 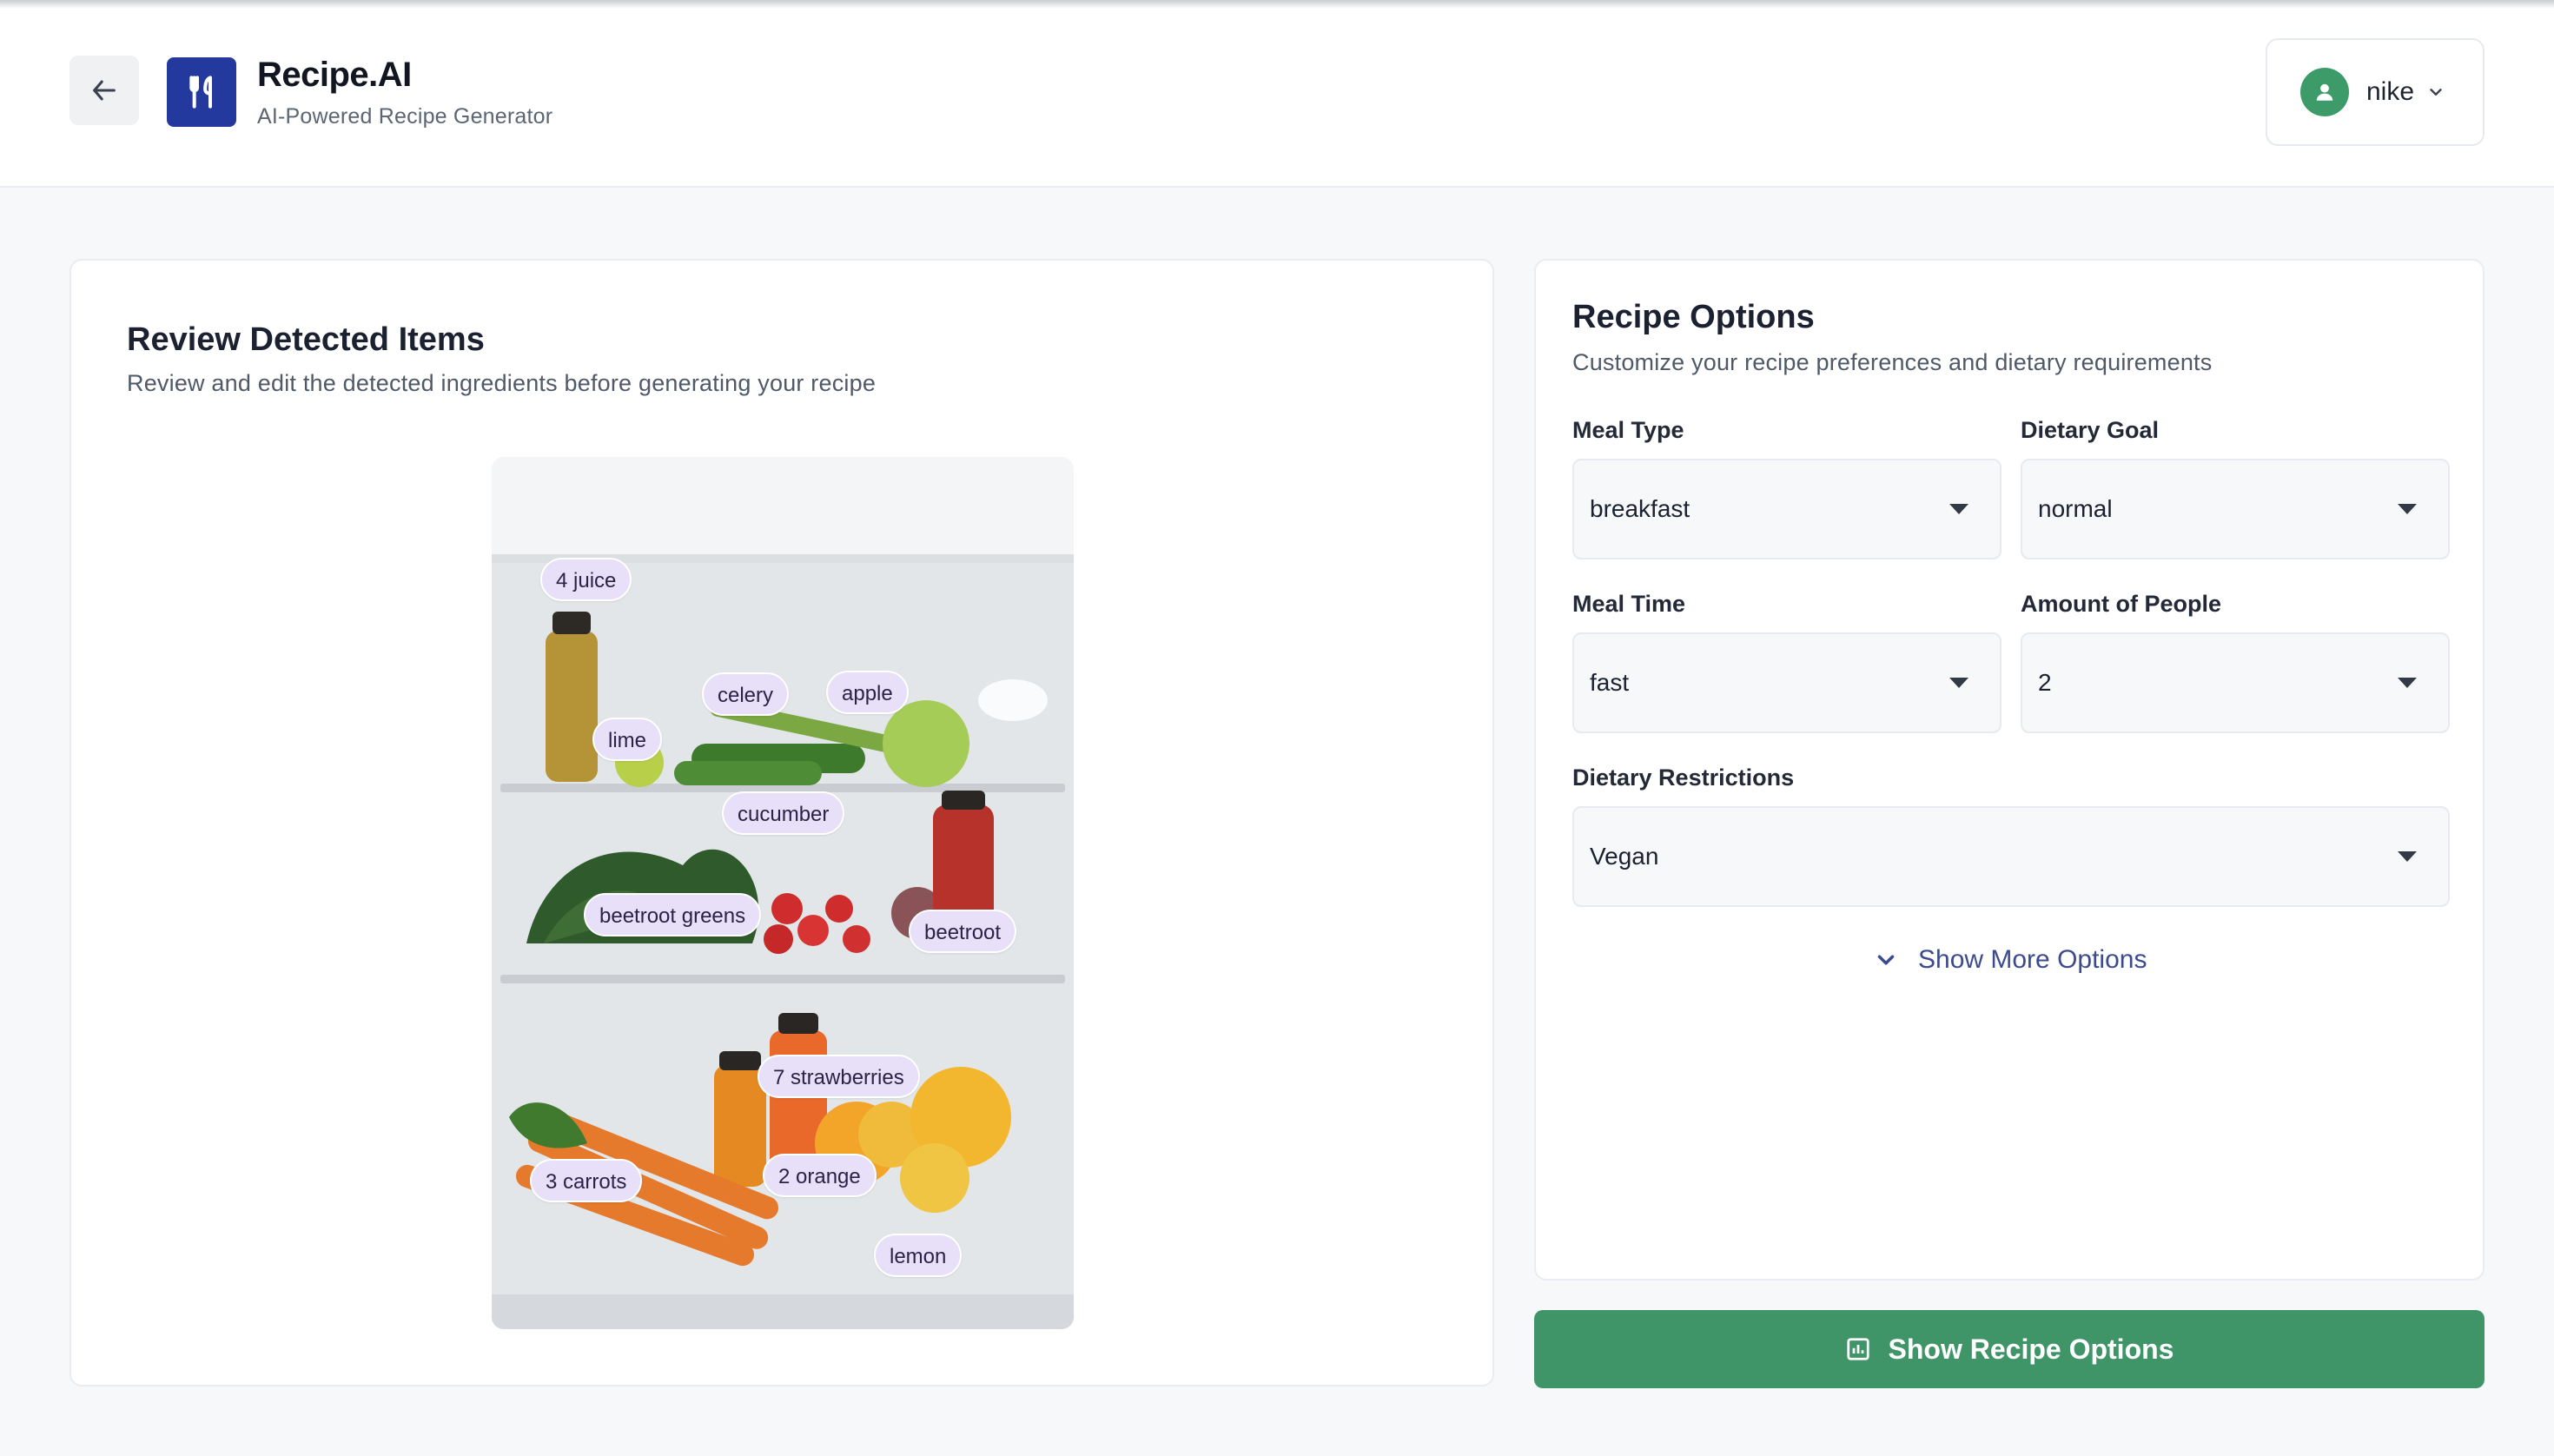 I want to click on arrow-left-icon, so click(x=105, y=90).